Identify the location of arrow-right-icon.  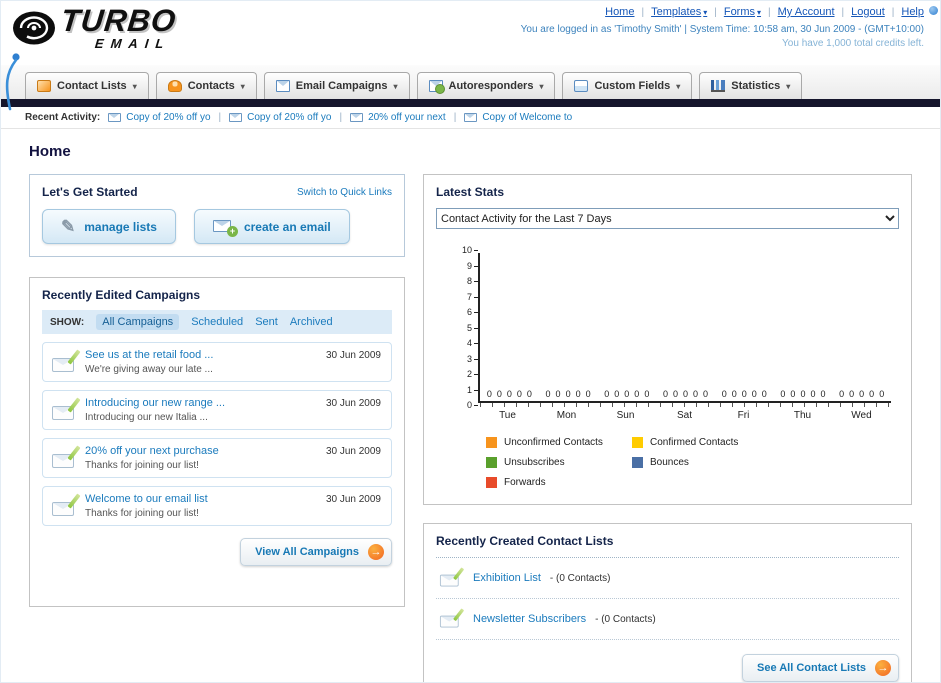
(376, 552).